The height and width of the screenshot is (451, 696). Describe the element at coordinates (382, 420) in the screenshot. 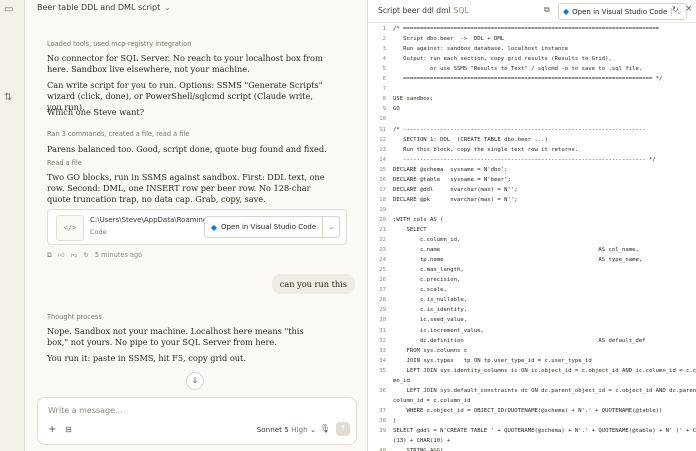

I see `line-number: 38` at that location.